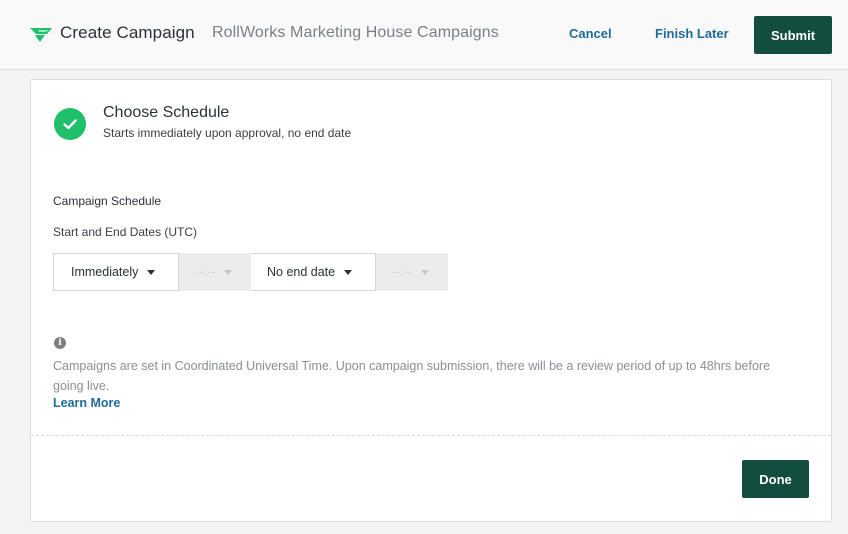 The width and height of the screenshot is (848, 534). Describe the element at coordinates (793, 35) in the screenshot. I see `submit-button: Submit` at that location.